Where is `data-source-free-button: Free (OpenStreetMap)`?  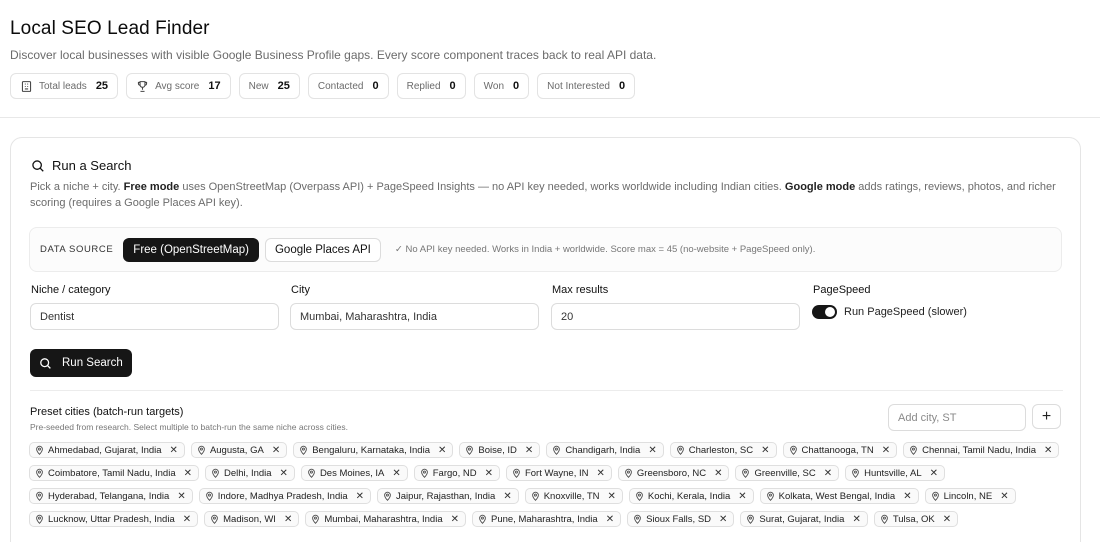 data-source-free-button: Free (OpenStreetMap) is located at coordinates (191, 249).